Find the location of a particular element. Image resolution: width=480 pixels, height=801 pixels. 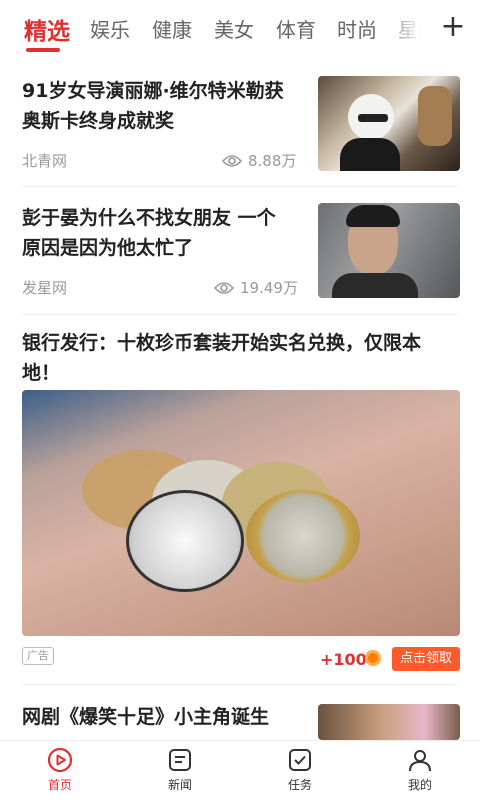

tab-yule: 娱乐 is located at coordinates (110, 28).